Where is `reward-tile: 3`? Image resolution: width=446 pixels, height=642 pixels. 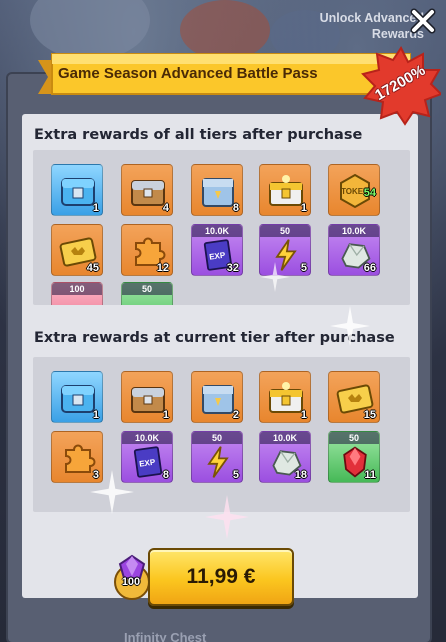
reward-tile: 3 is located at coordinates (77, 457).